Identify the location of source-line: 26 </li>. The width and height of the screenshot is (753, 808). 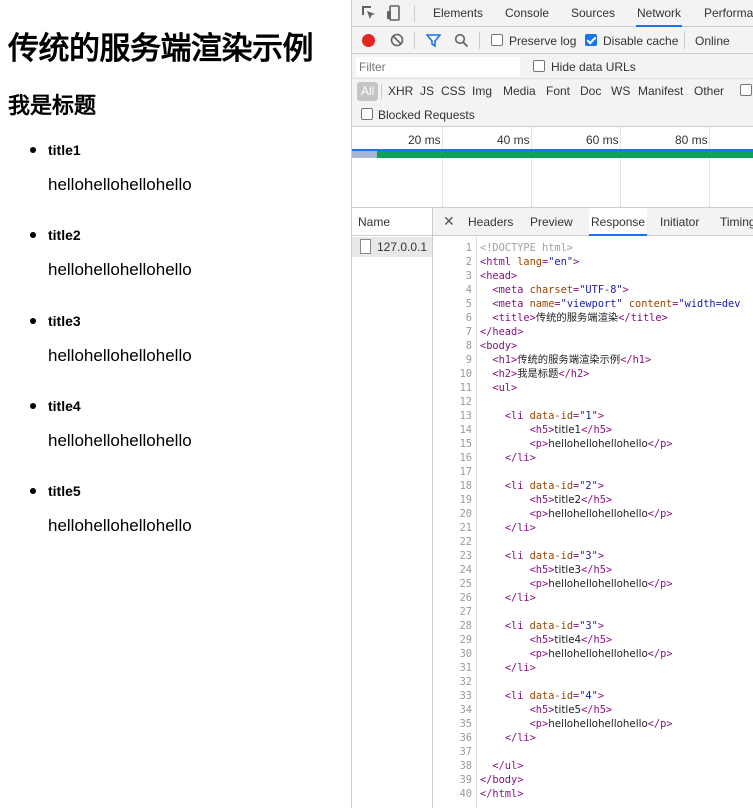
(593, 598).